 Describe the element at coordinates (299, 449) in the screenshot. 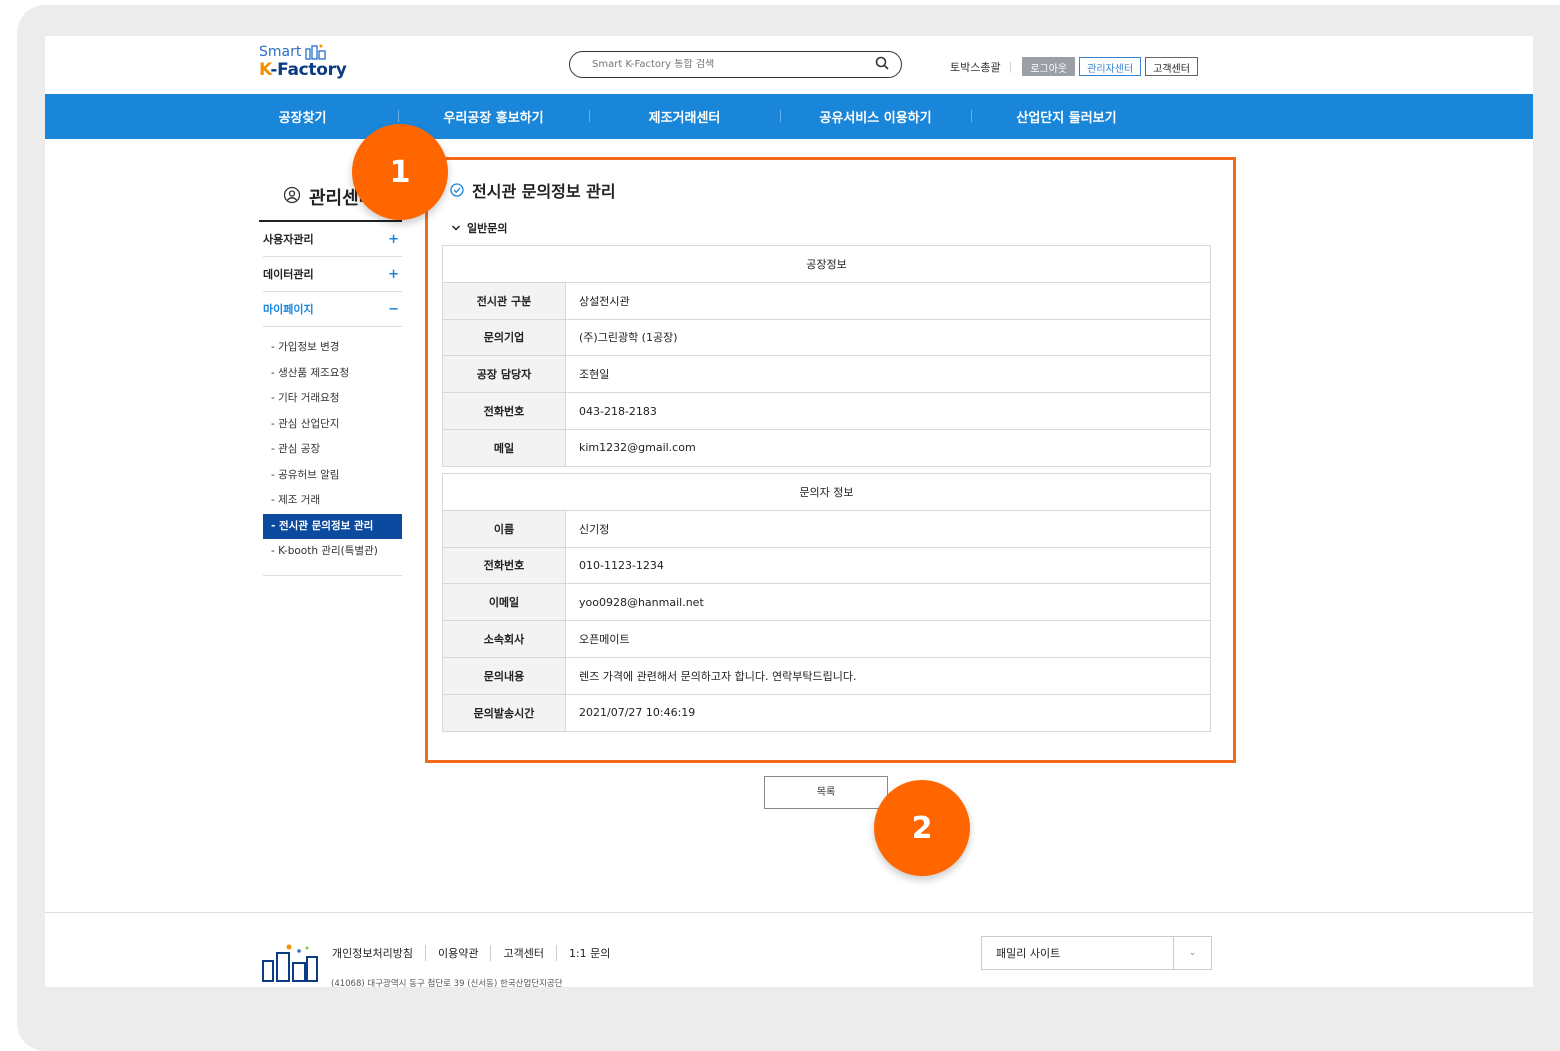

I see `sidebar-subitem-label: 관심 공장` at that location.